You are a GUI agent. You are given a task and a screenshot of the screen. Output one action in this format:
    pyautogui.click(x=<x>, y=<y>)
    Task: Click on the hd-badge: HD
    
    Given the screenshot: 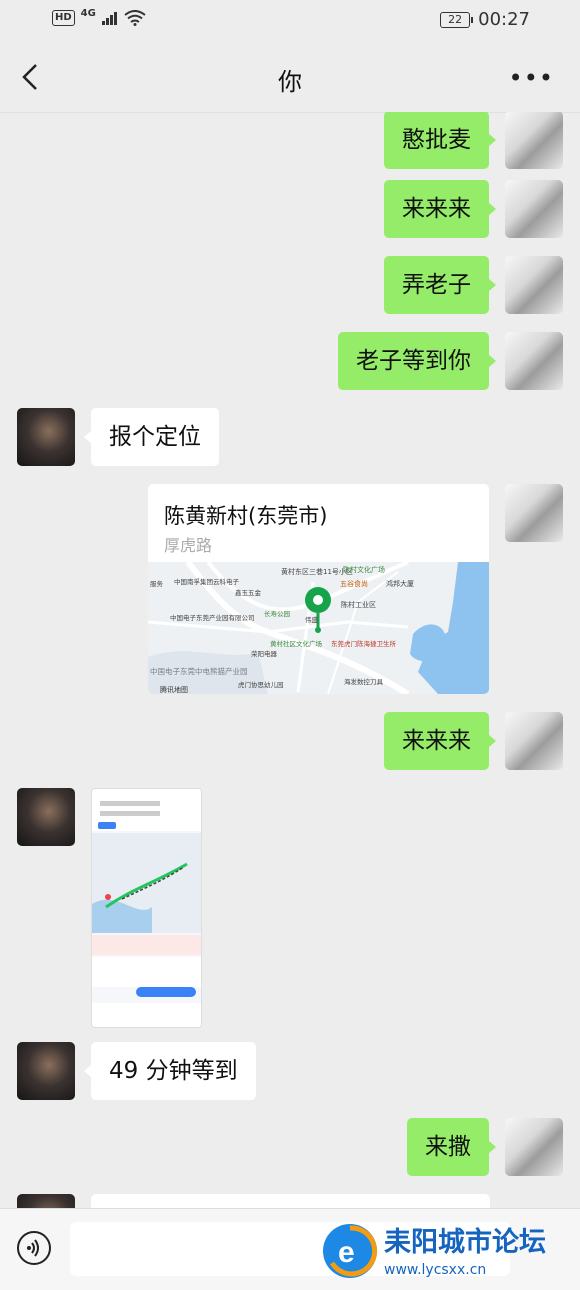 What is the action you would take?
    pyautogui.click(x=63, y=18)
    